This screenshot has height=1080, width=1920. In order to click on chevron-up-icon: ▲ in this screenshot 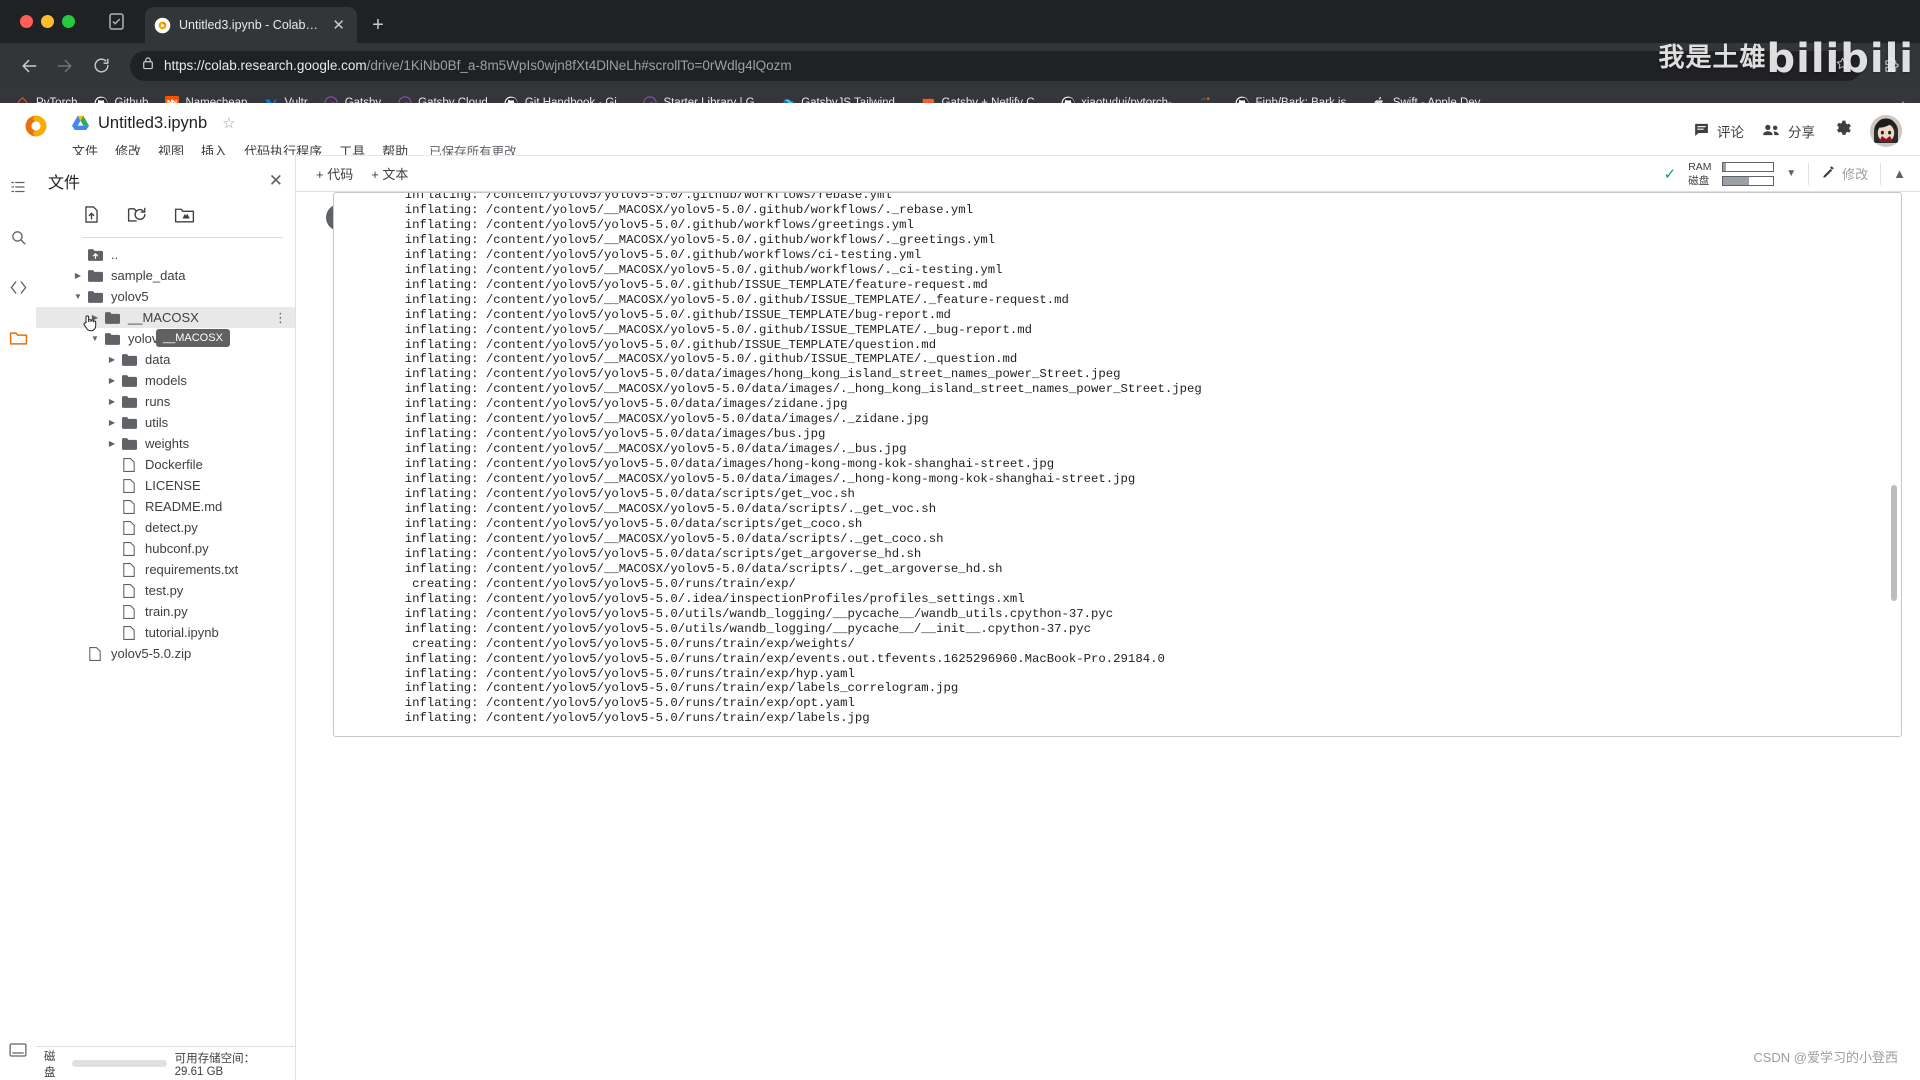, I will do `click(1899, 173)`.